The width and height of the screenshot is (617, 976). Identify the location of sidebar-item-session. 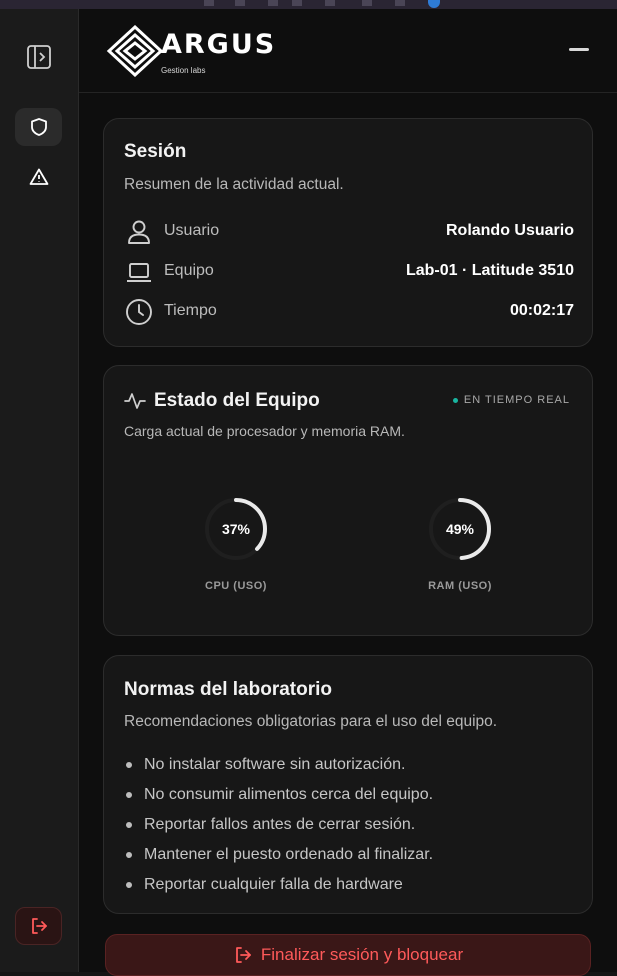
(38, 127).